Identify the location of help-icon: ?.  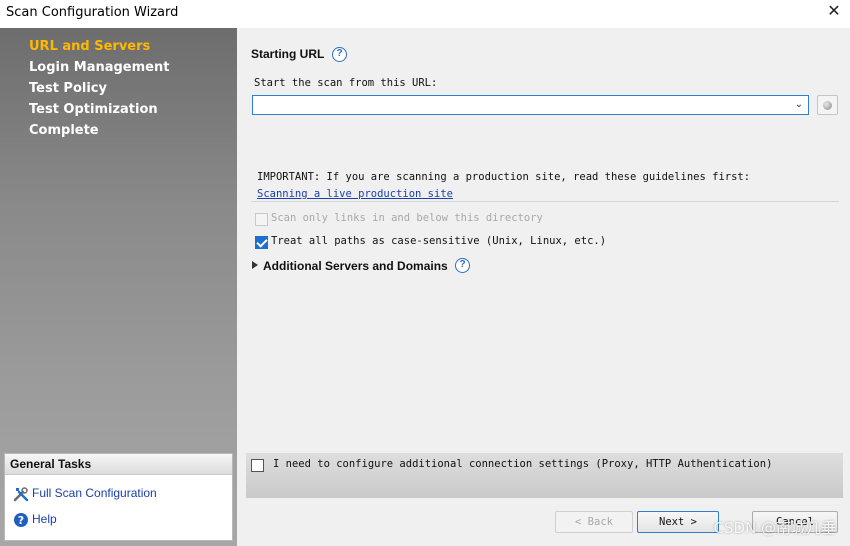
(21, 520).